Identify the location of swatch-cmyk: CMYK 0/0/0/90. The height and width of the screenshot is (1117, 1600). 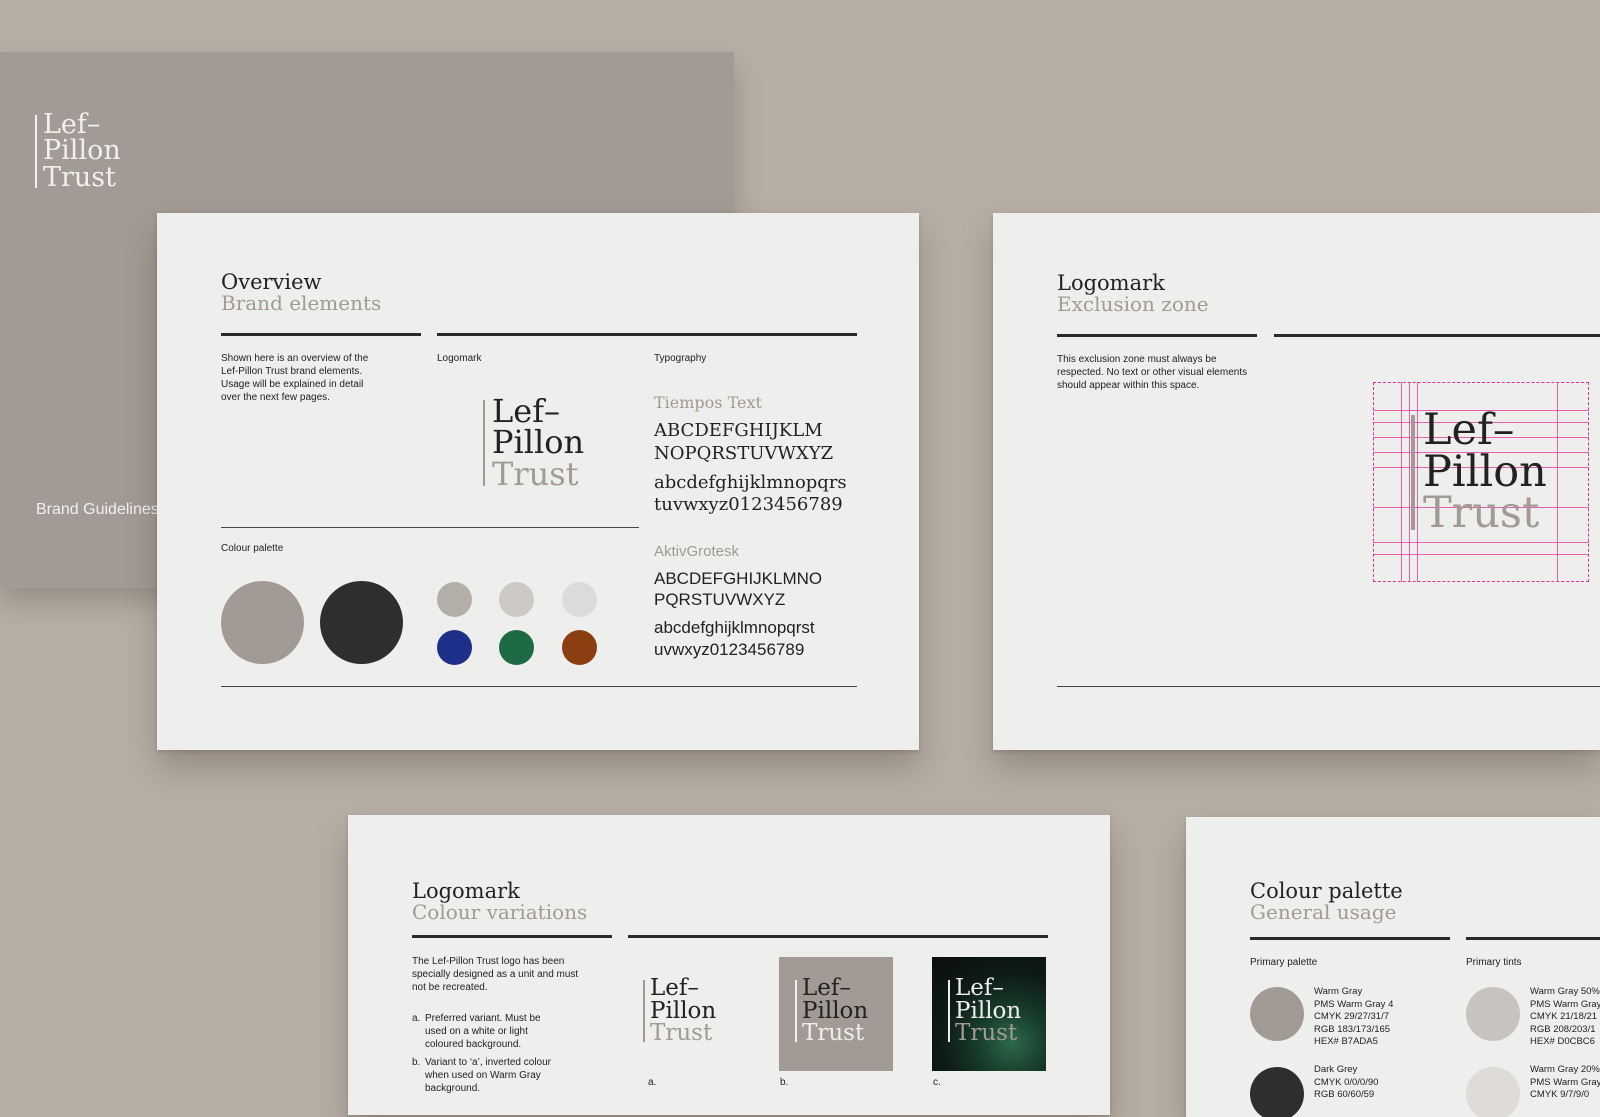
(1346, 1082).